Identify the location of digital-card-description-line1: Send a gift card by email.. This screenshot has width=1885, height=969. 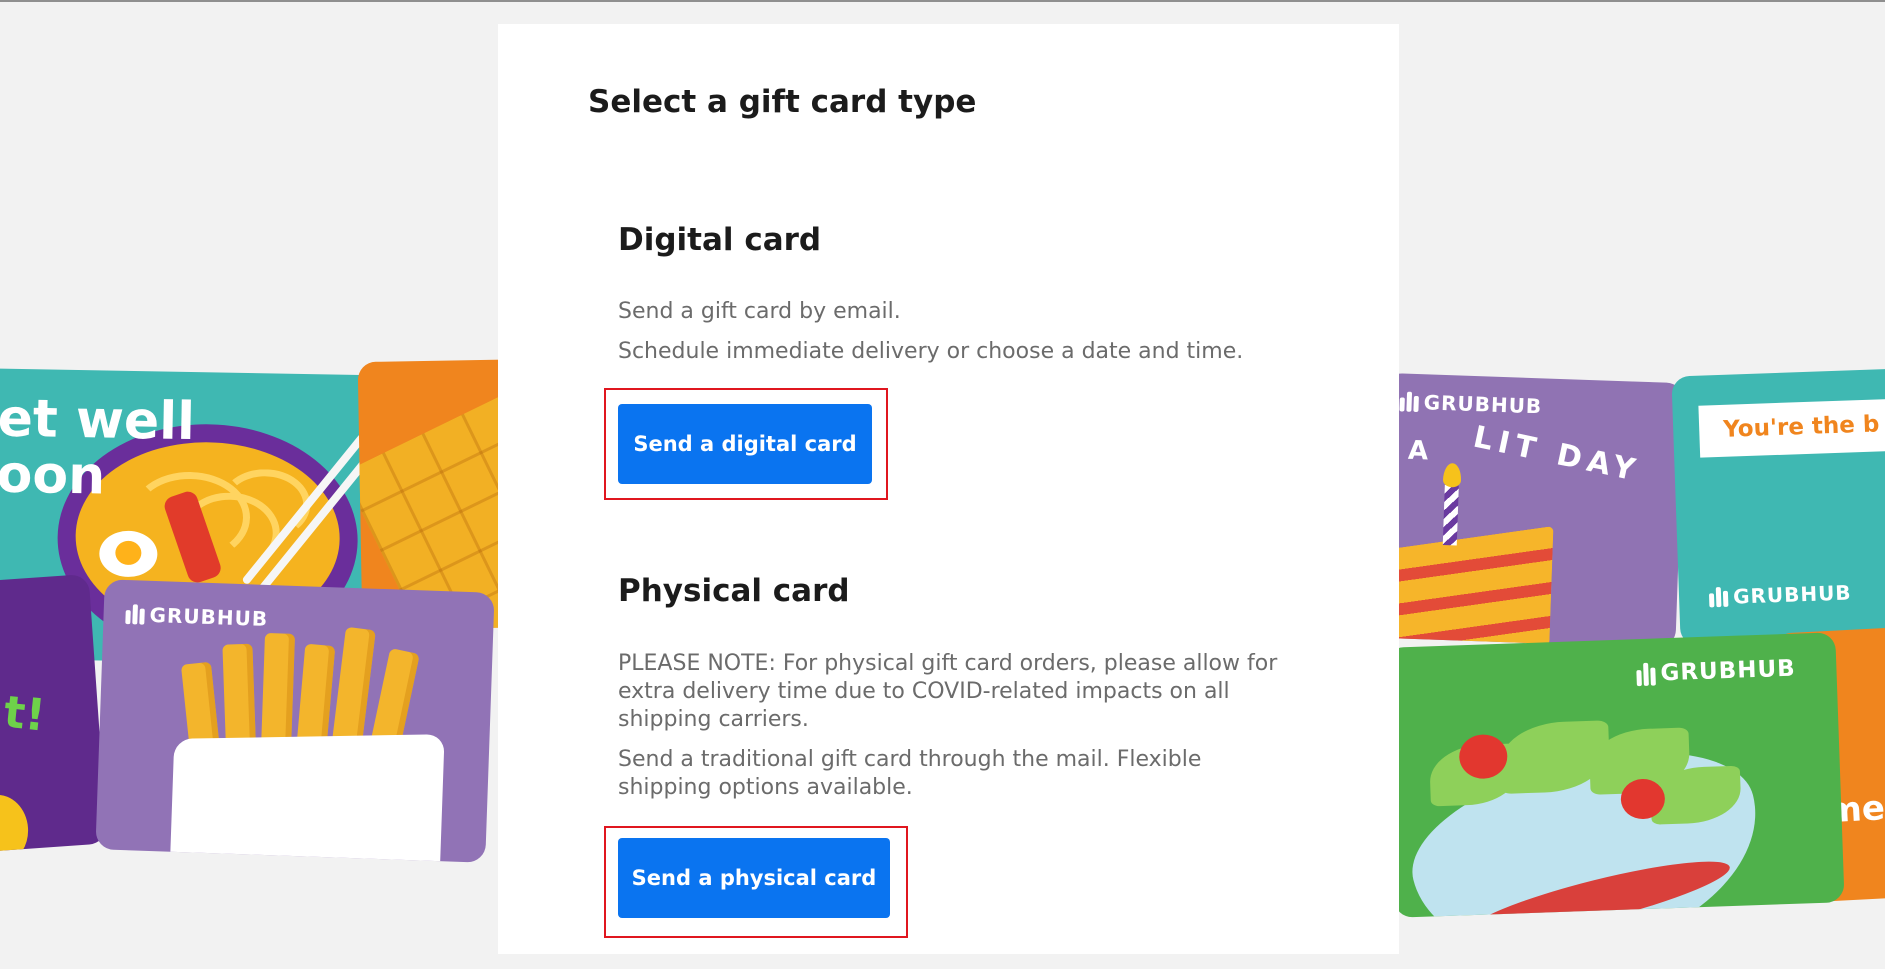
(759, 311).